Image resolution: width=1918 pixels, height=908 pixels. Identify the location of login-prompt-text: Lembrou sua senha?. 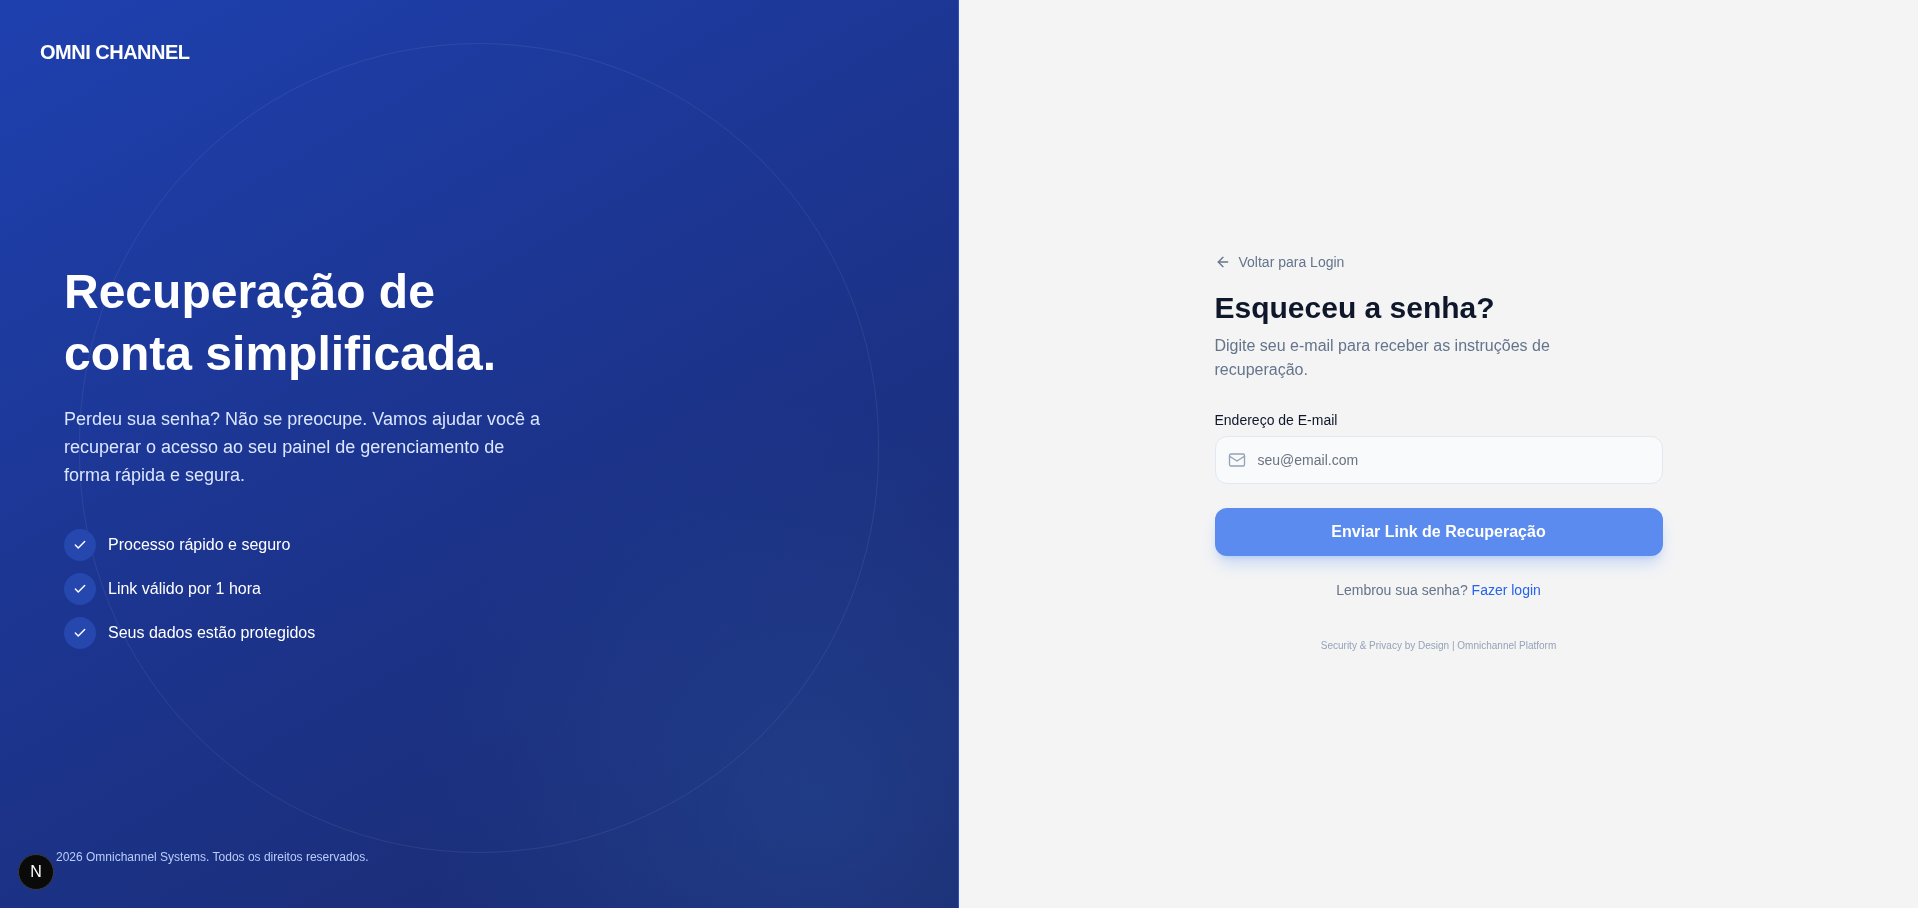
(1402, 590).